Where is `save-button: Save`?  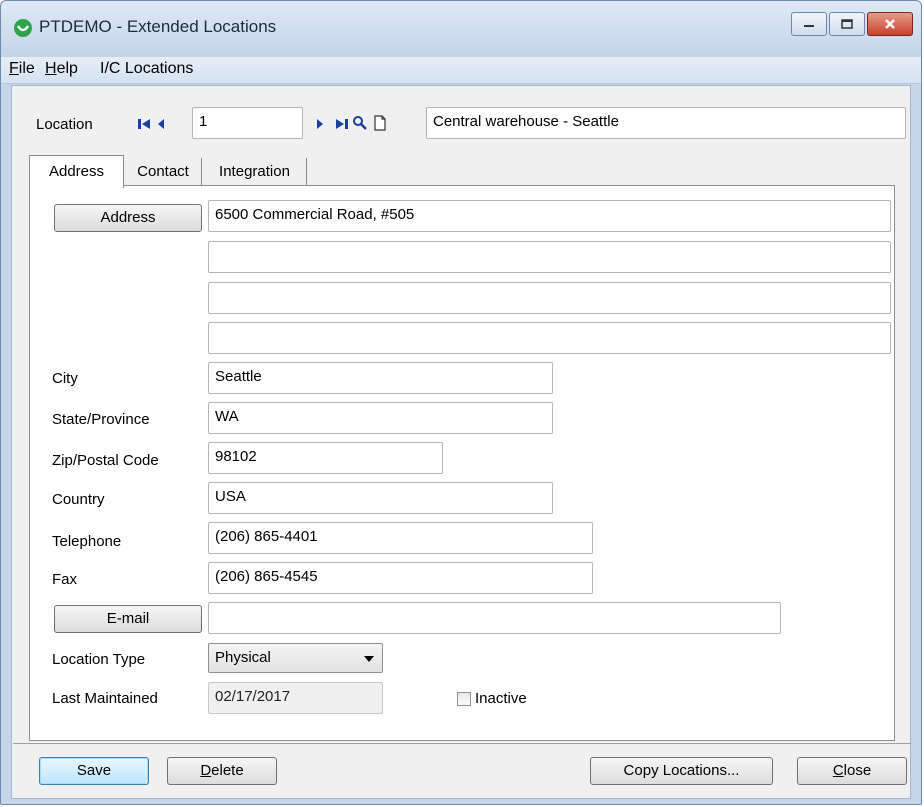
save-button: Save is located at coordinates (94, 771).